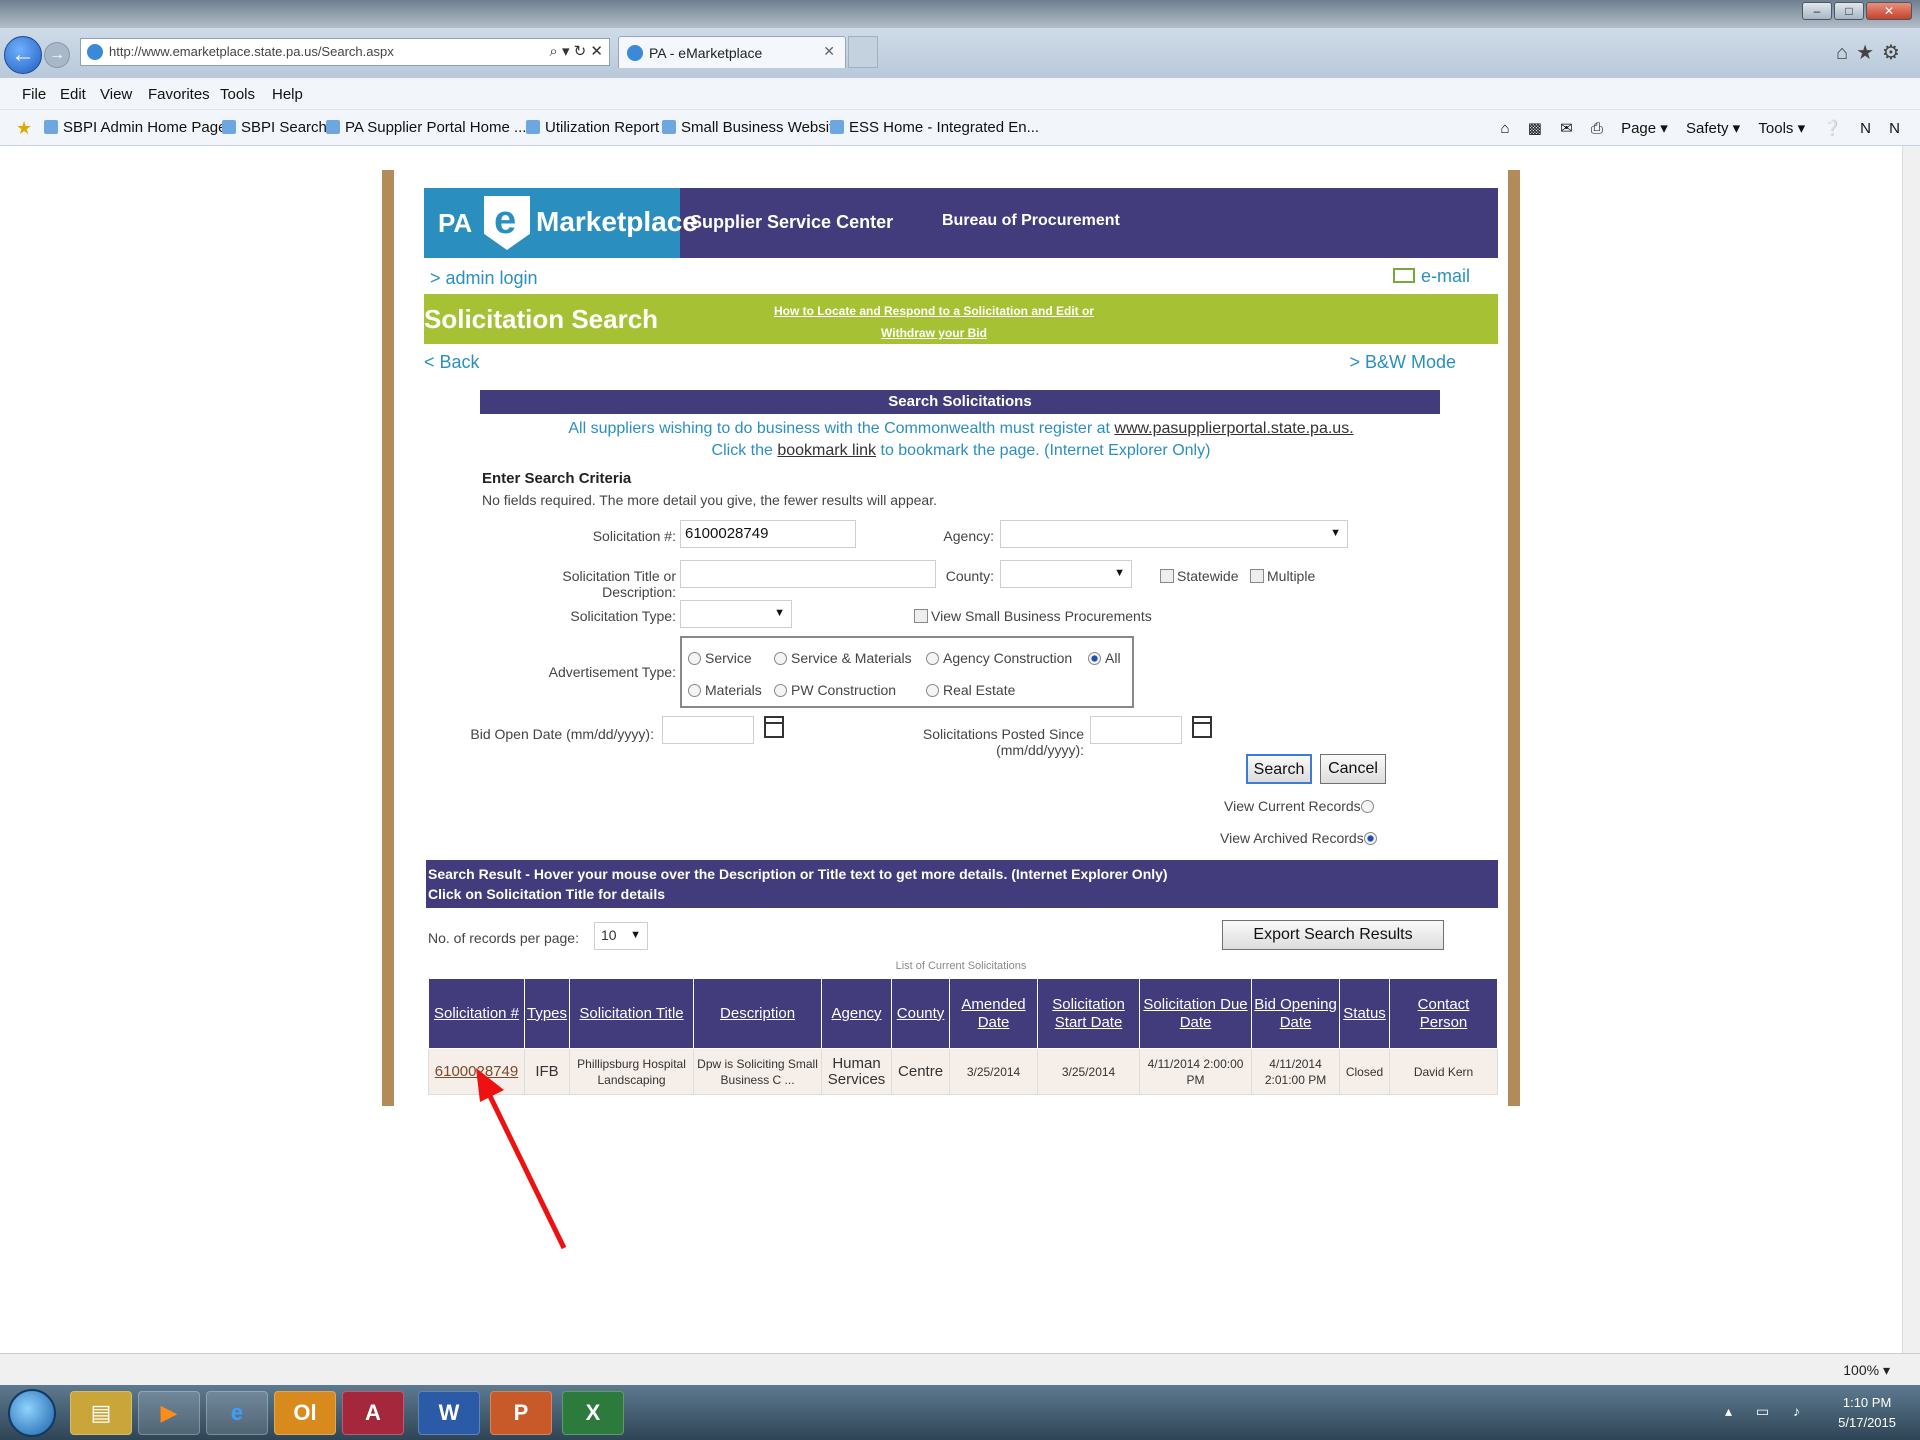  What do you see at coordinates (1199, 576) in the screenshot?
I see `statewide-checkbox: Statewide` at bounding box center [1199, 576].